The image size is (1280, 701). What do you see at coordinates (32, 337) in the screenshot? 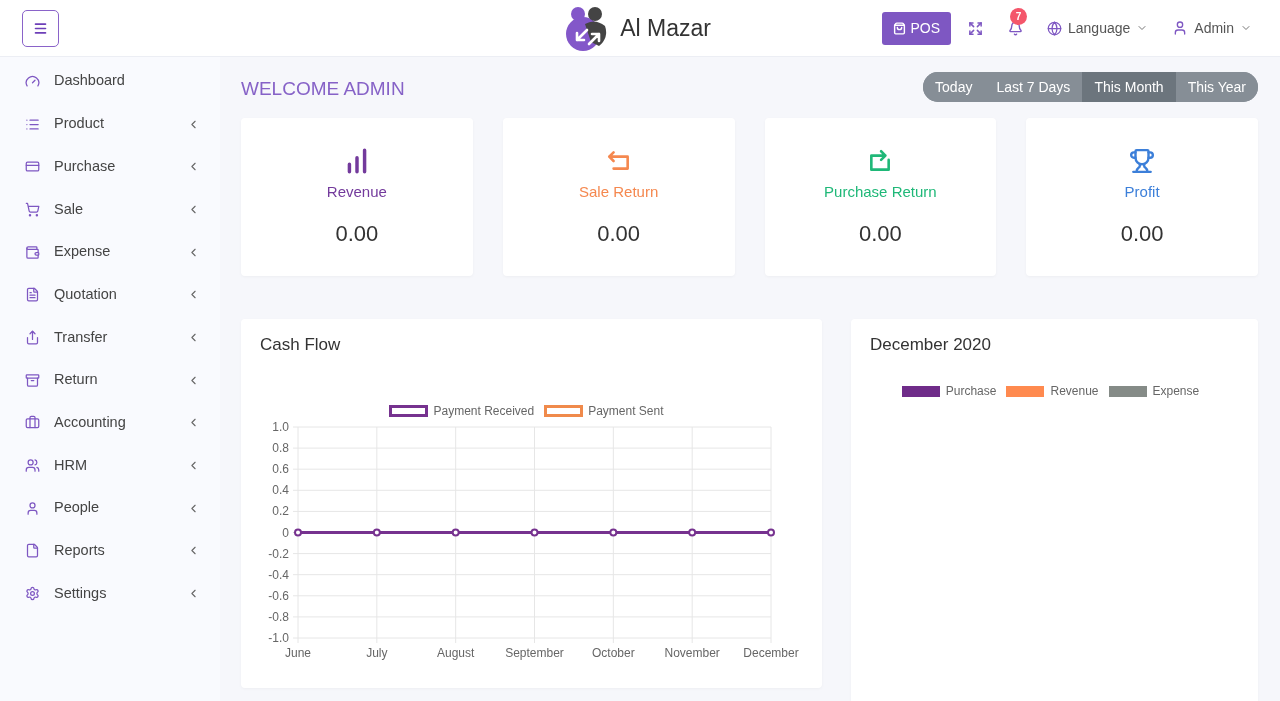
I see `share-icon` at bounding box center [32, 337].